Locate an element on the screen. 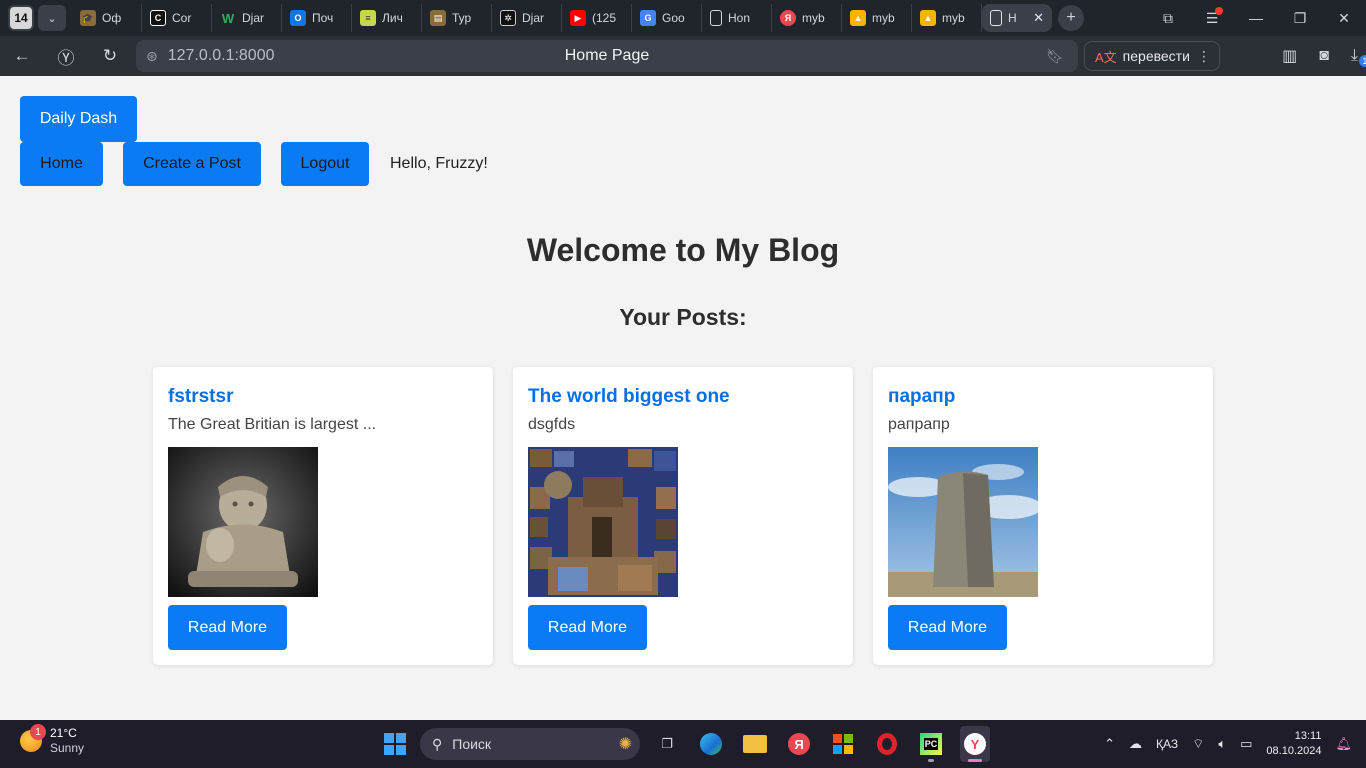 This screenshot has height=768, width=1366. password-manager-icon: ◙ is located at coordinates (1324, 56).